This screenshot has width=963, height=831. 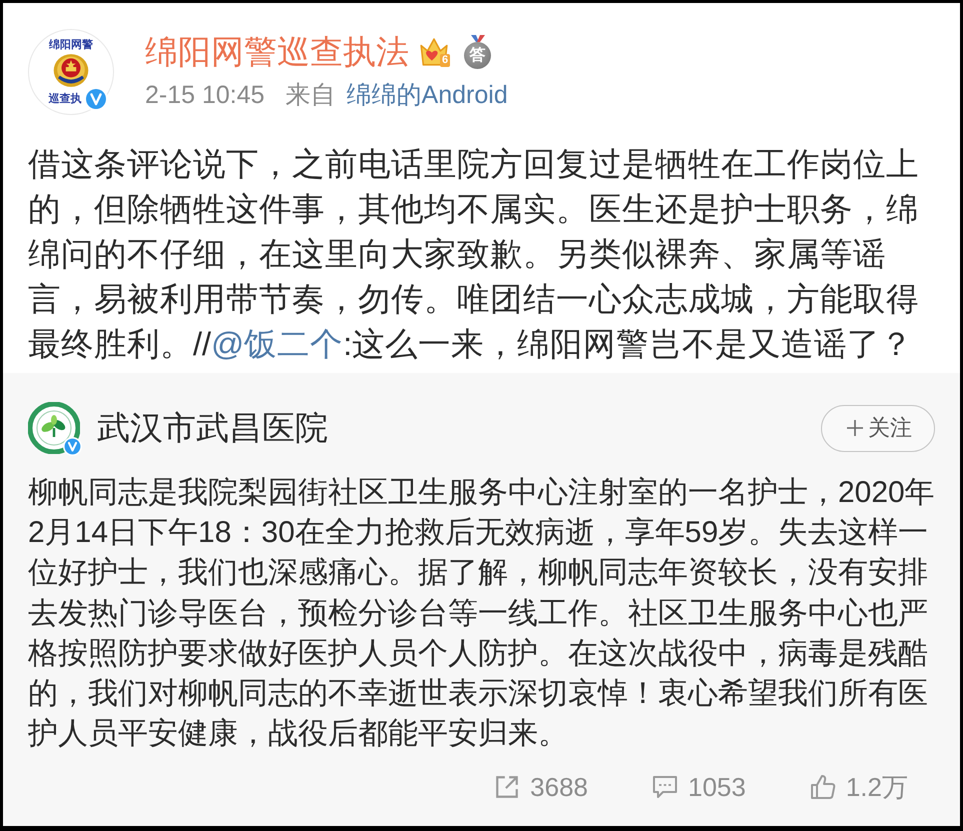 What do you see at coordinates (823, 787) in the screenshot?
I see `thumbs-up-icon` at bounding box center [823, 787].